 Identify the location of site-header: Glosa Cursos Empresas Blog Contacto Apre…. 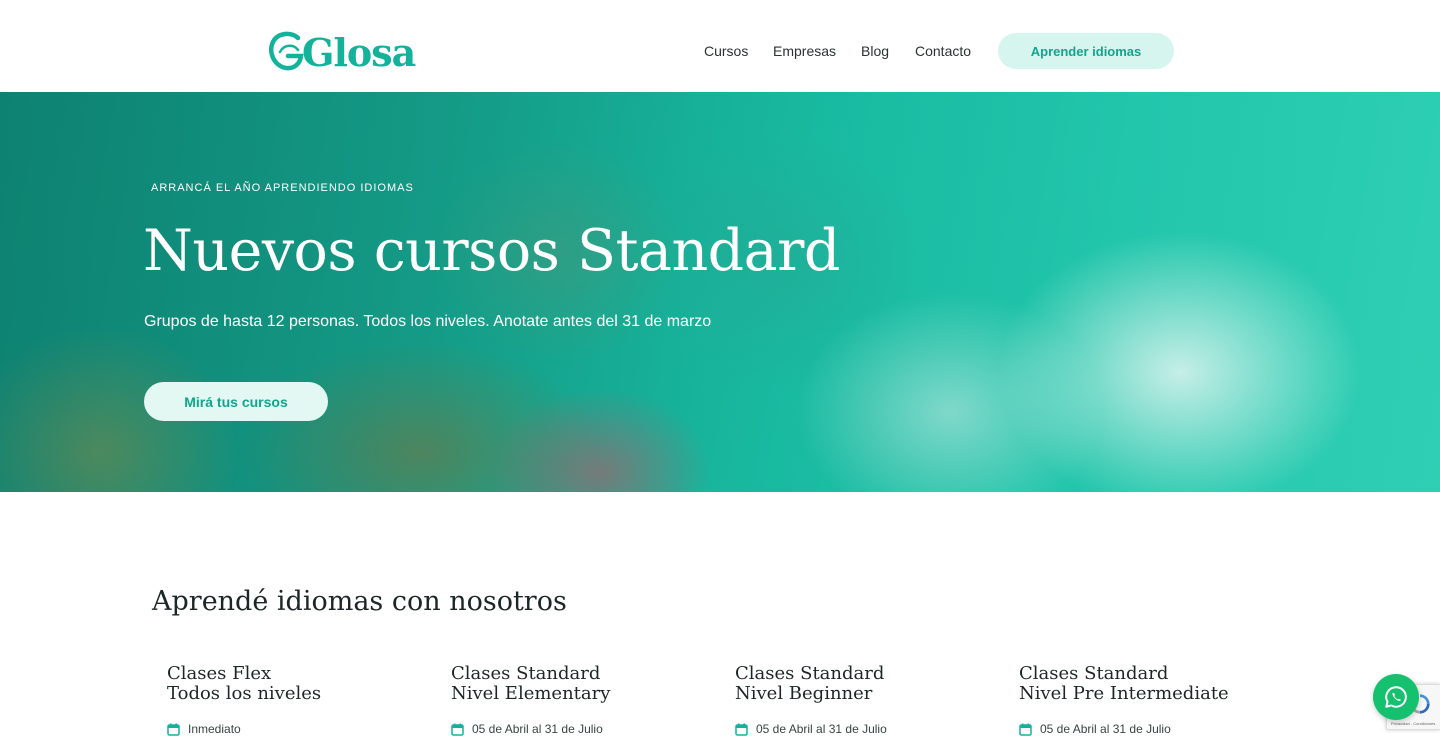
(720, 46).